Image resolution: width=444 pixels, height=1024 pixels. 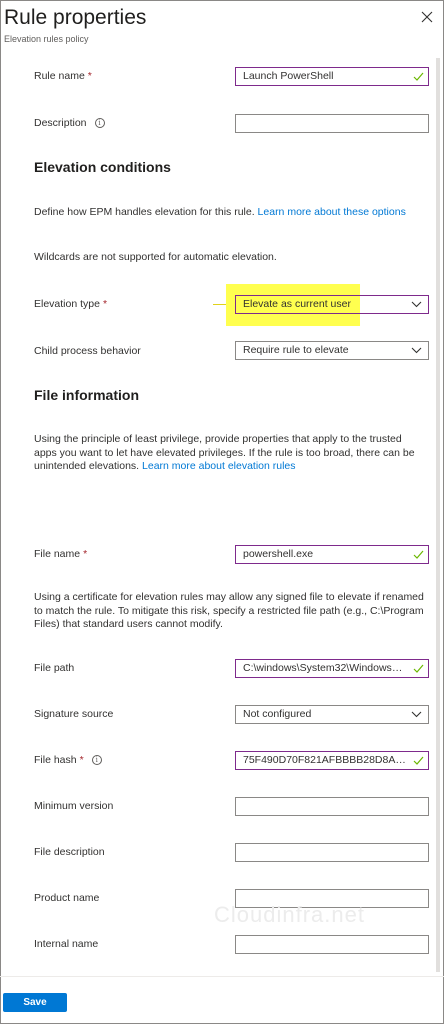 I want to click on minimum-version-label: Minimum version, so click(x=74, y=806).